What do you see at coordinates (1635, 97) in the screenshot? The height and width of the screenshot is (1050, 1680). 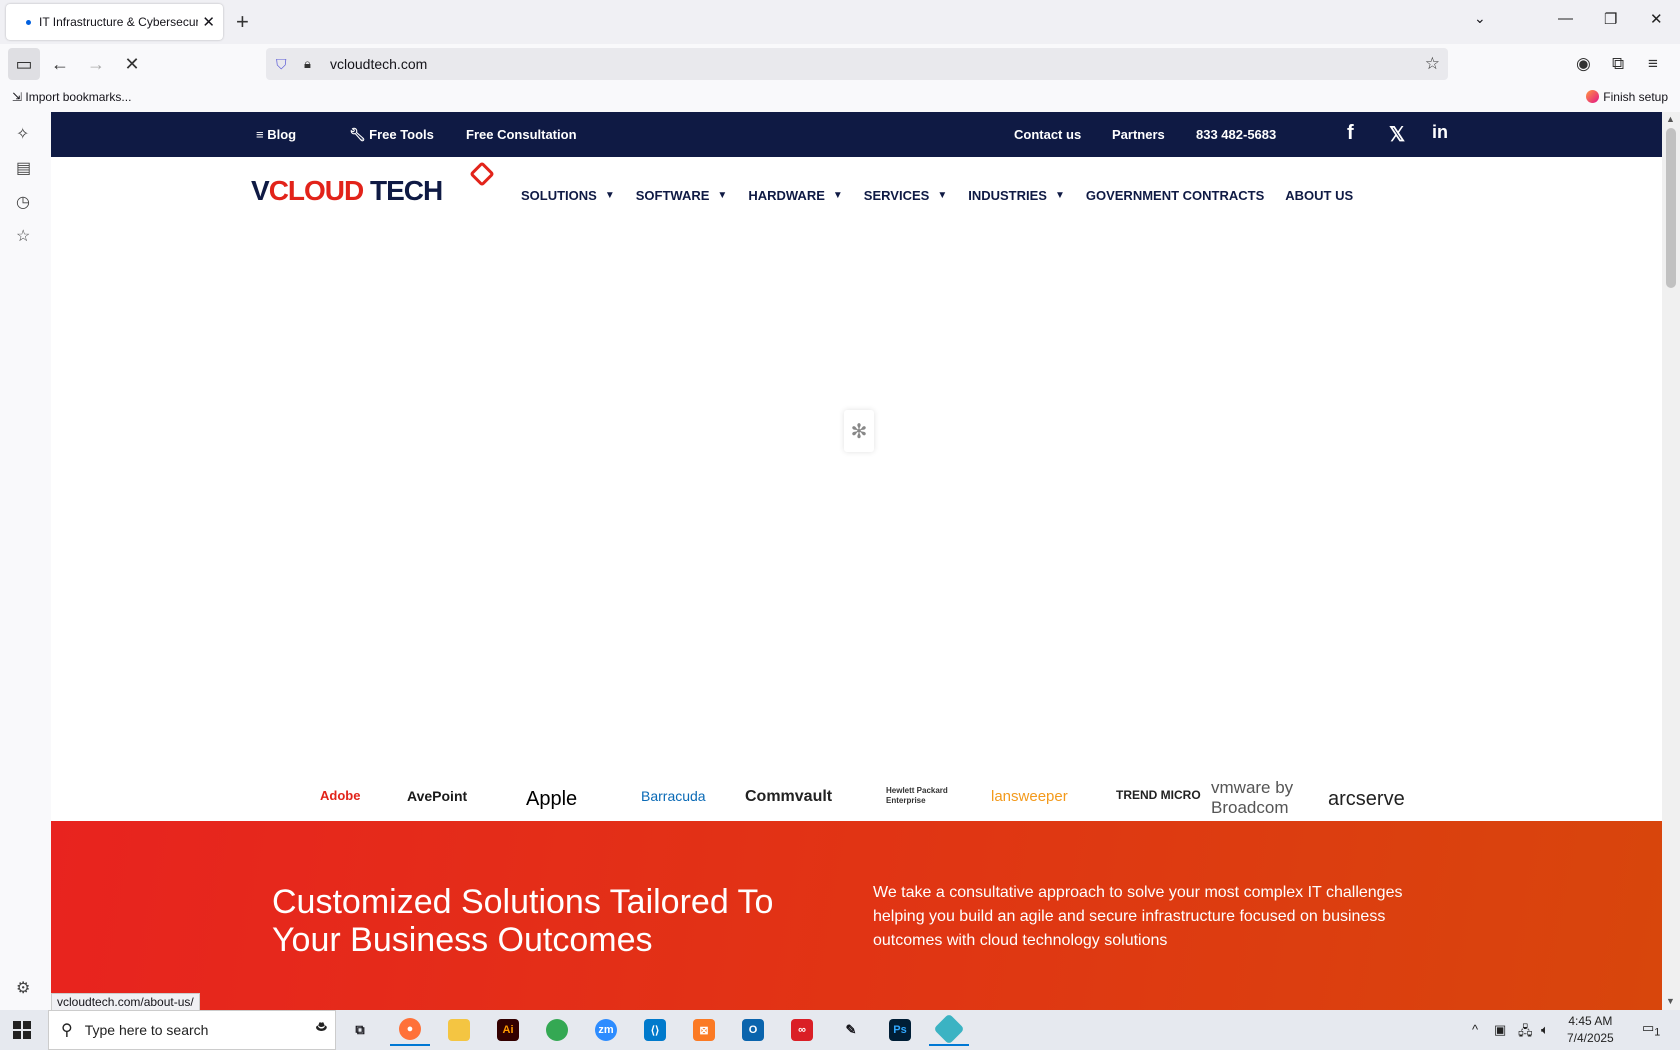 I see `finish-setup-label: Finish setup` at bounding box center [1635, 97].